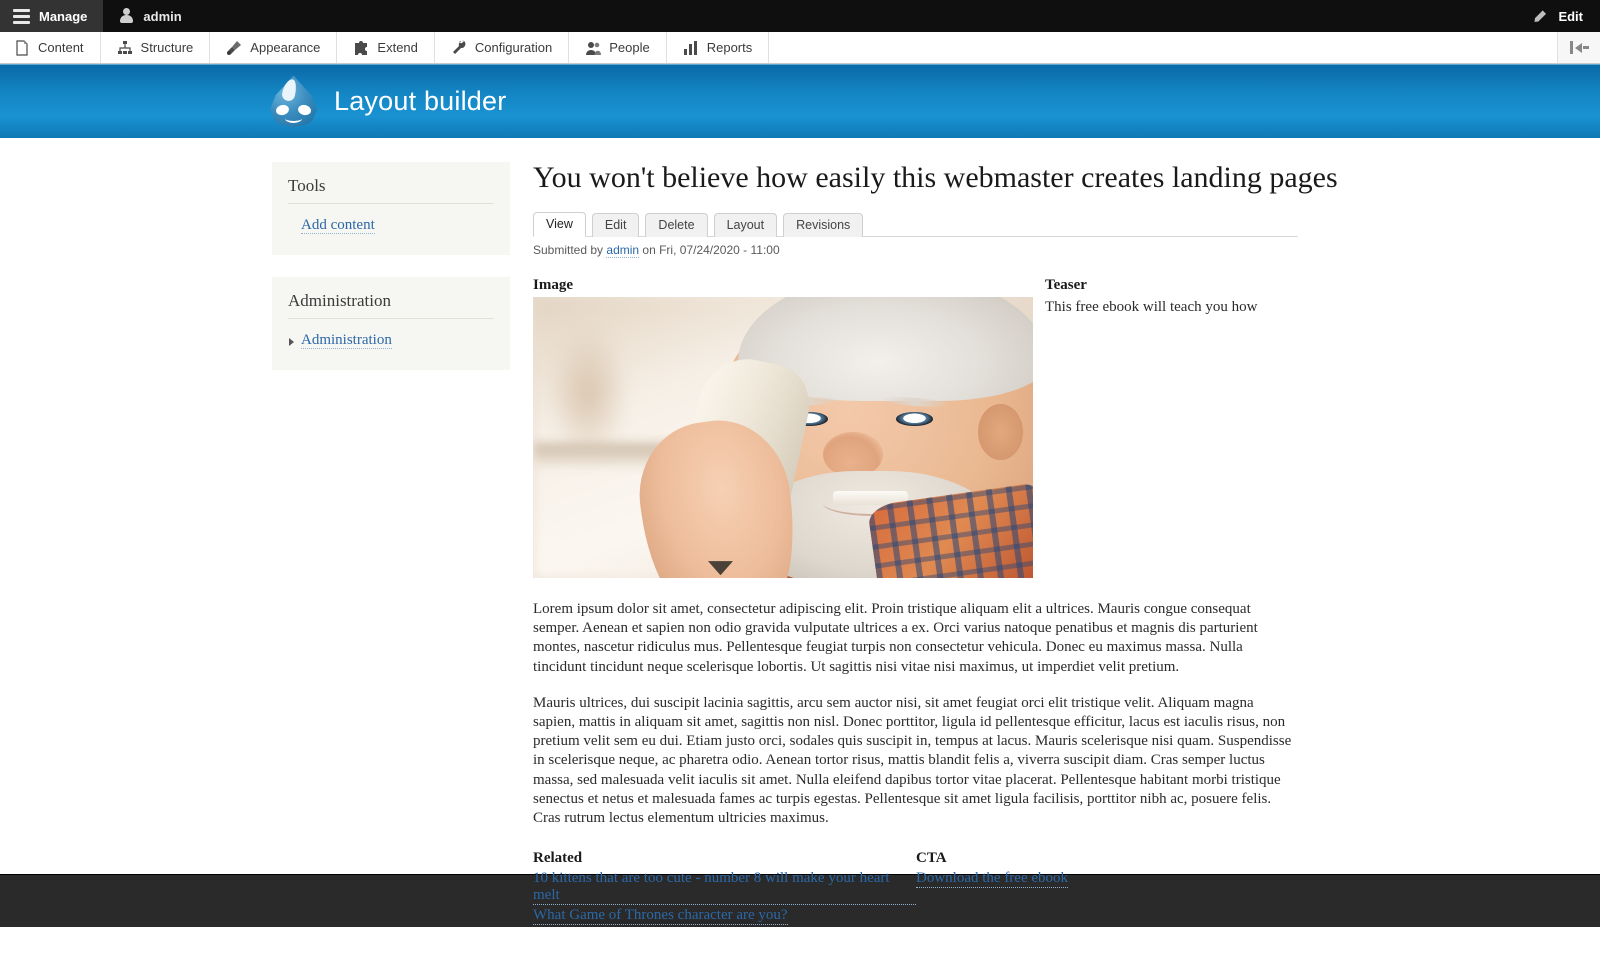 The image size is (1600, 963). I want to click on toolbar-manage-label: Manage, so click(63, 16).